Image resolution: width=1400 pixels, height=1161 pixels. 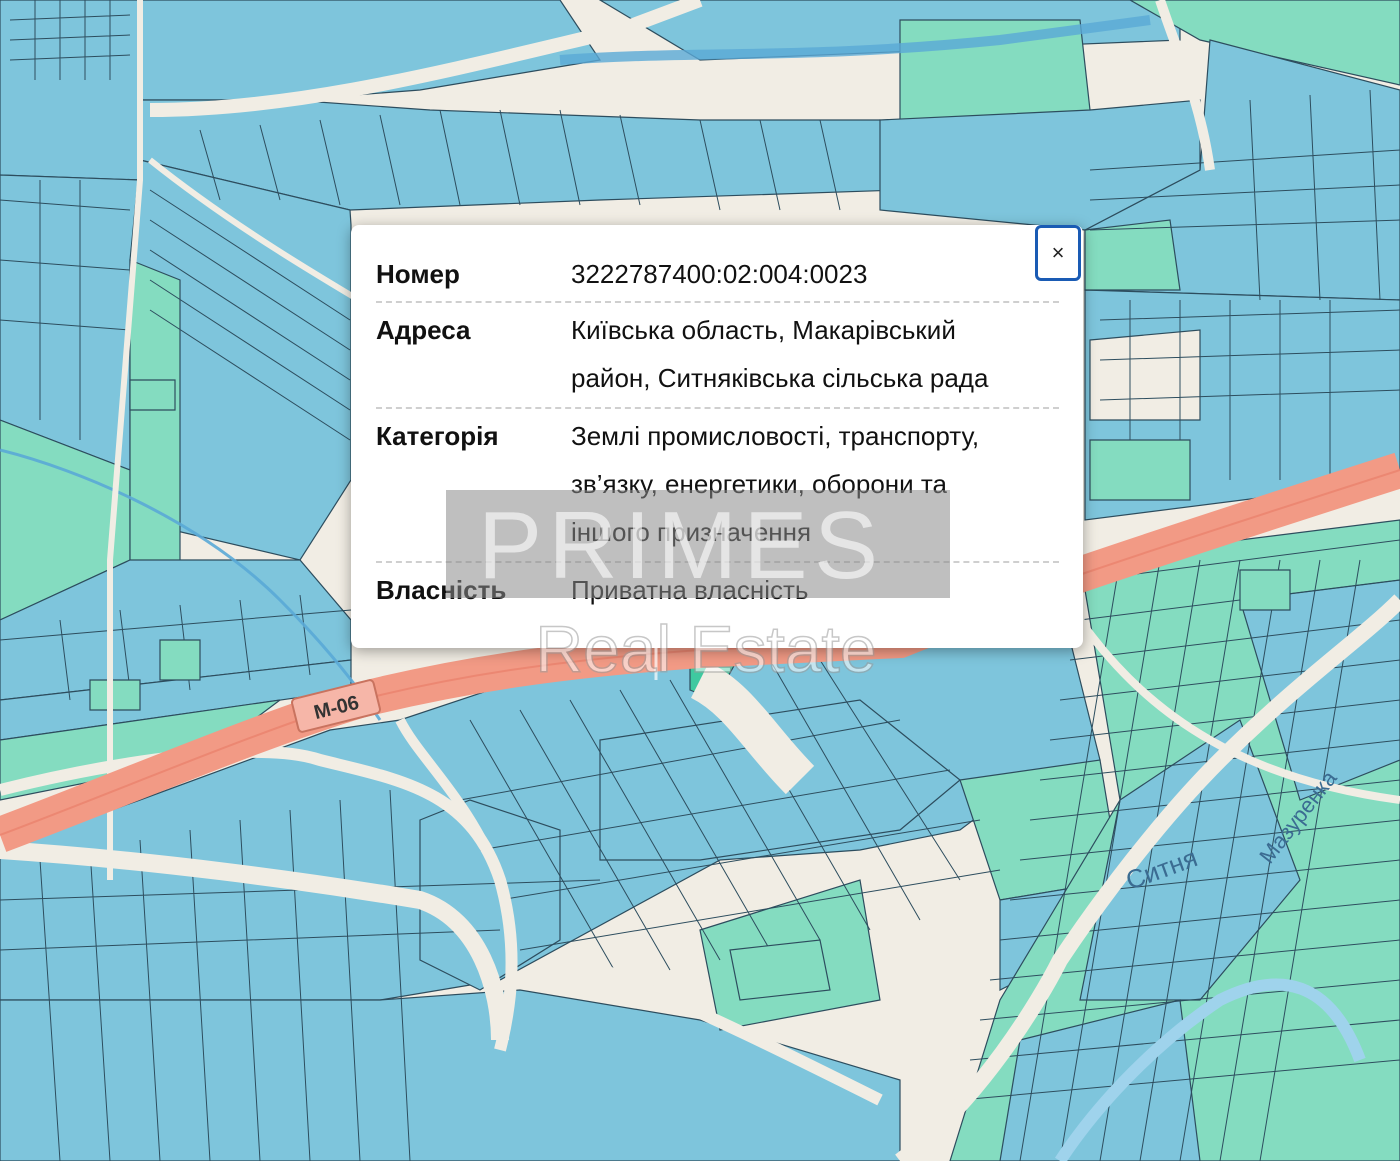 I want to click on category-line: зв’язку, енергетики, оборони та, so click(x=759, y=484).